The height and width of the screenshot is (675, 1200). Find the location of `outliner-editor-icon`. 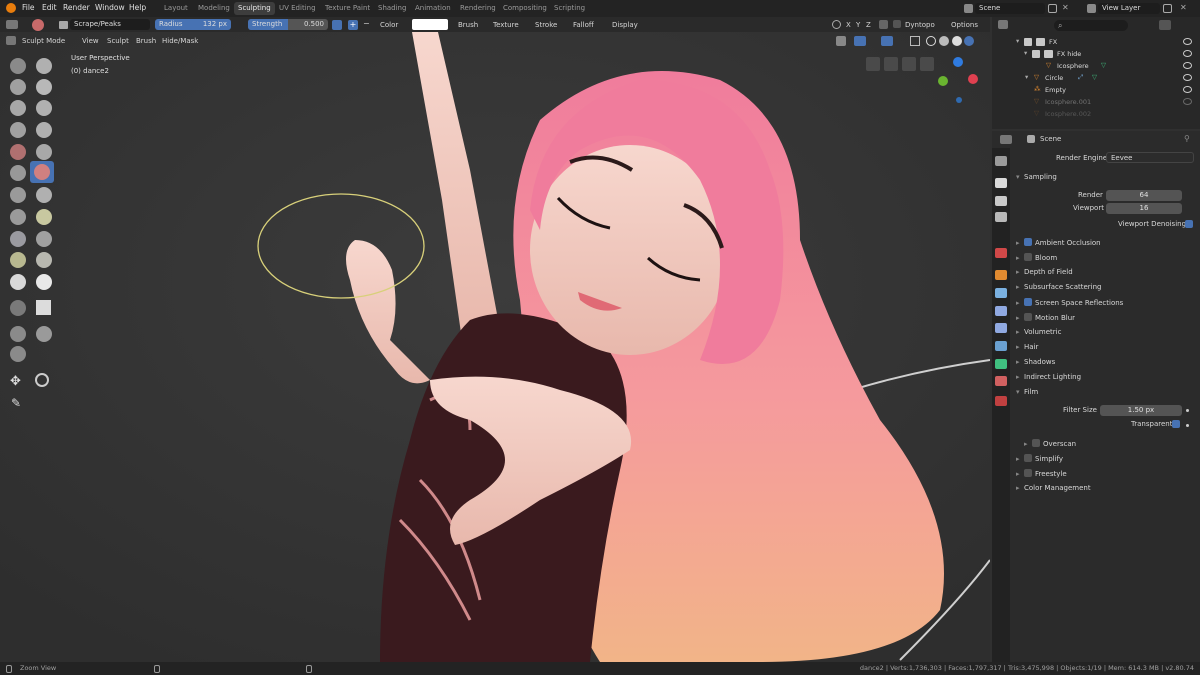

outliner-editor-icon is located at coordinates (1003, 24).